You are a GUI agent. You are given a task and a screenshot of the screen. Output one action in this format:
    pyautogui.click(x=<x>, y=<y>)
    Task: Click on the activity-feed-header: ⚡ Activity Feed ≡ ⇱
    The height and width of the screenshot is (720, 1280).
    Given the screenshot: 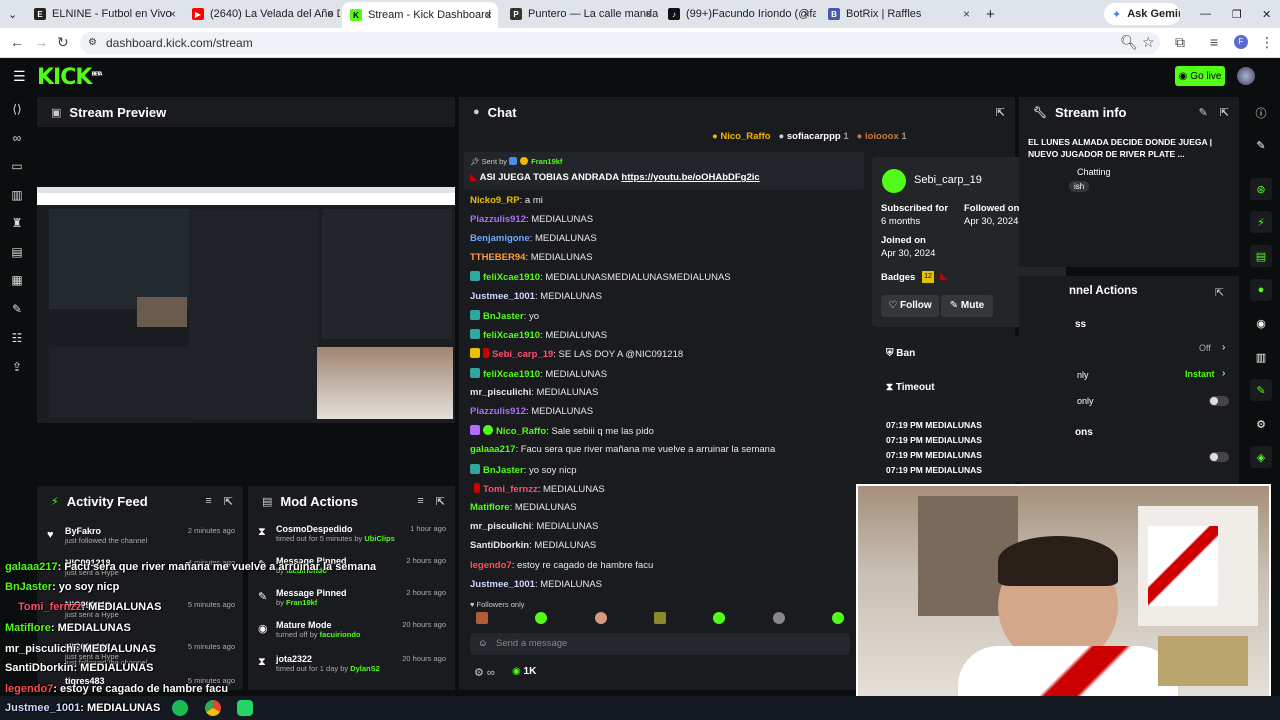 What is the action you would take?
    pyautogui.click(x=142, y=501)
    